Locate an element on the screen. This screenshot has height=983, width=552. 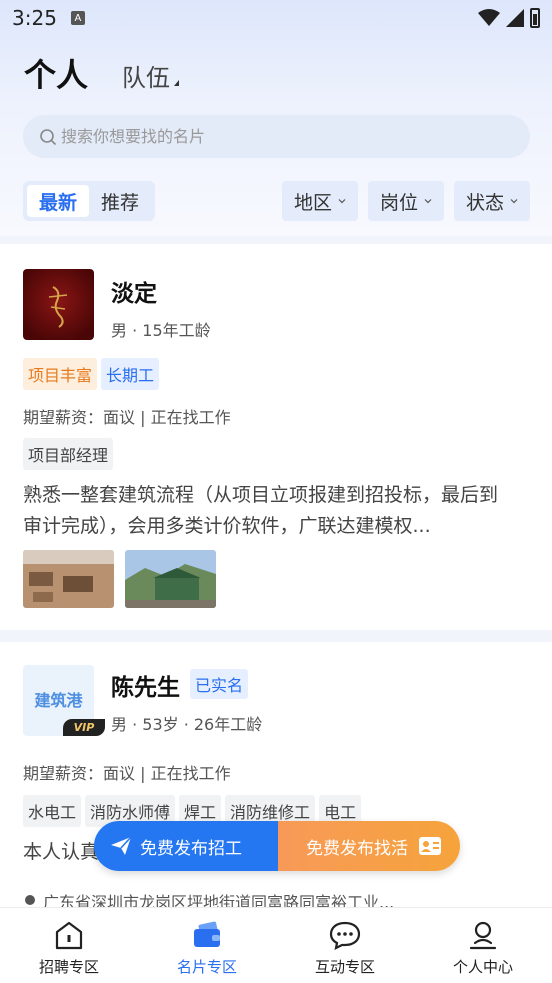
floating-action-buttons: 免费发布招工 免费发布找活 is located at coordinates (277, 846).